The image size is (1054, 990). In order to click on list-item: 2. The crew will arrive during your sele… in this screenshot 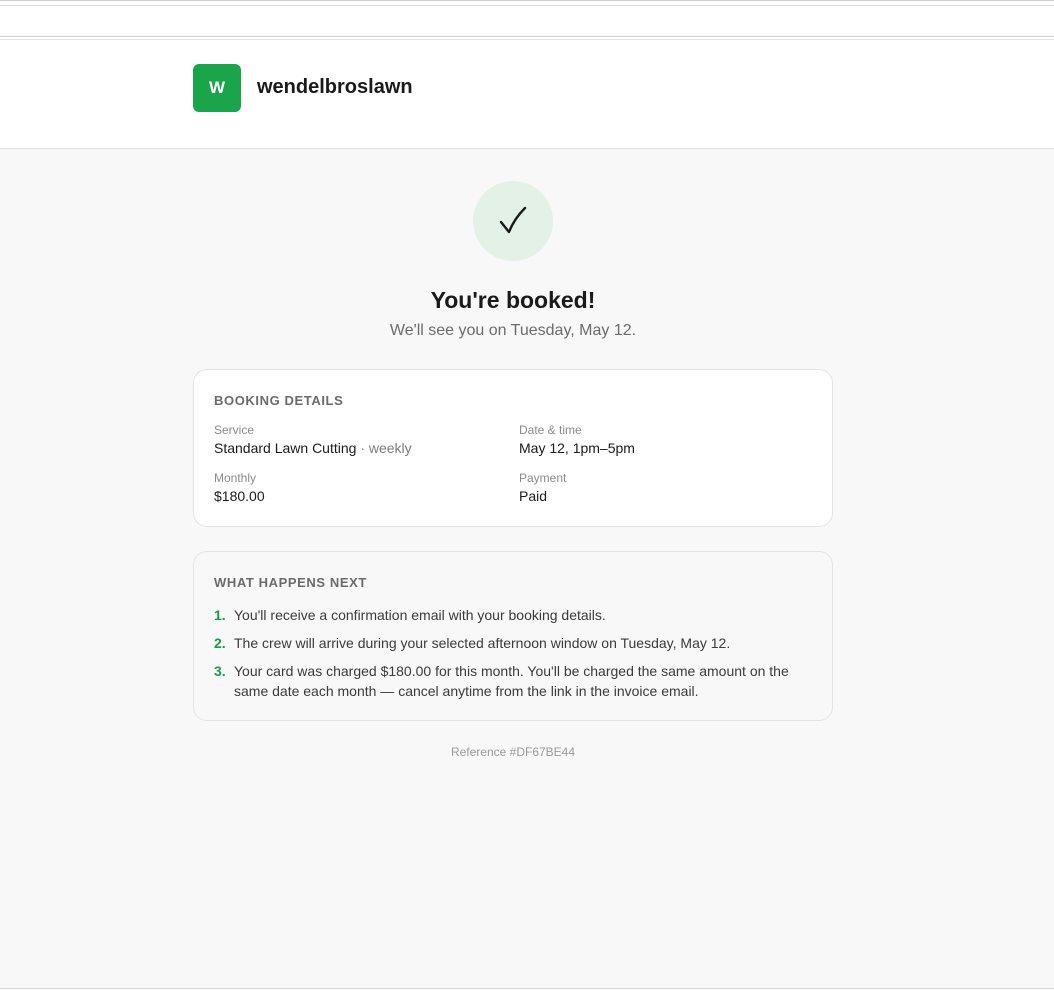, I will do `click(514, 643)`.